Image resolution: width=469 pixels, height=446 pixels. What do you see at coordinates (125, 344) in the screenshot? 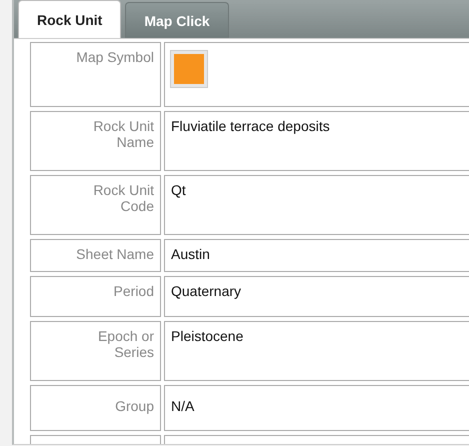
I see `field-label: Epoch or Series` at bounding box center [125, 344].